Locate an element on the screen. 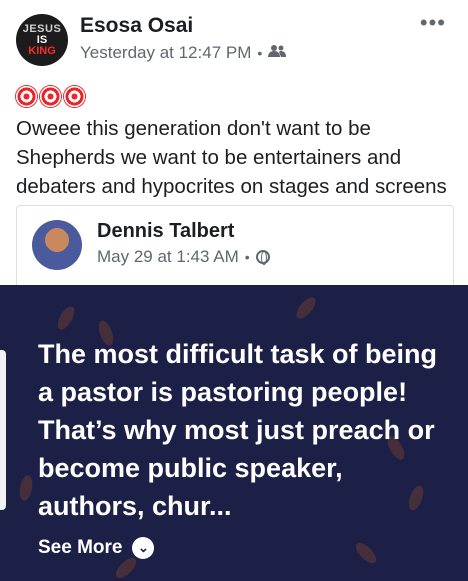  emoji-row is located at coordinates (50, 96).